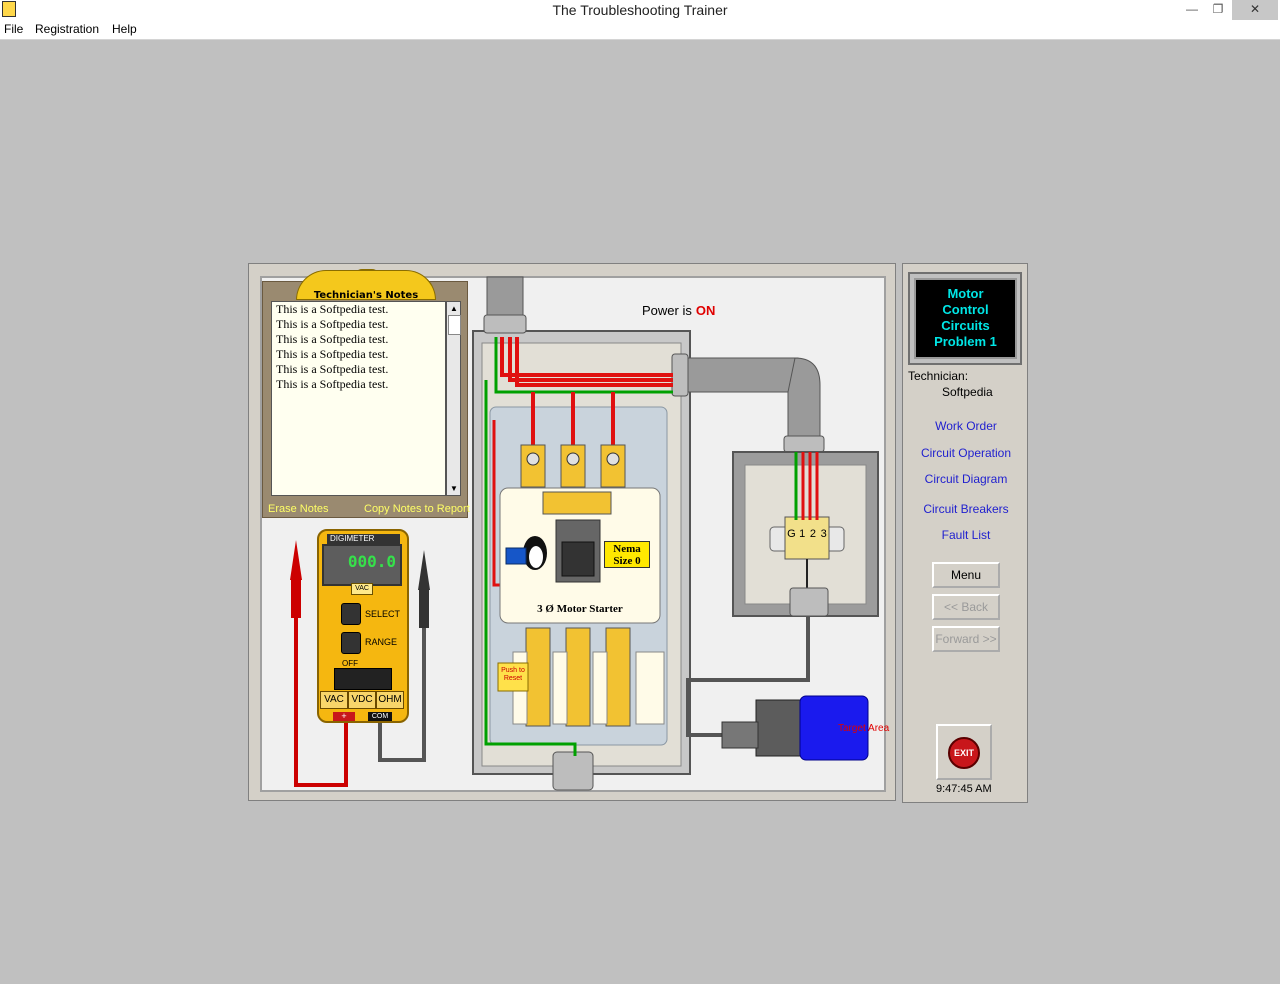  What do you see at coordinates (454, 308) in the screenshot?
I see `scroll-up-arrow-icon: ▲` at bounding box center [454, 308].